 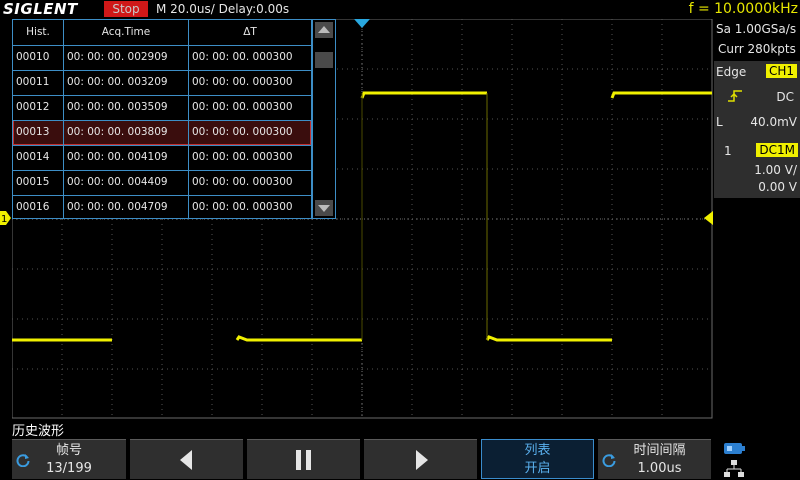 What do you see at coordinates (719, 122) in the screenshot?
I see `trigger-level-prefix: L` at bounding box center [719, 122].